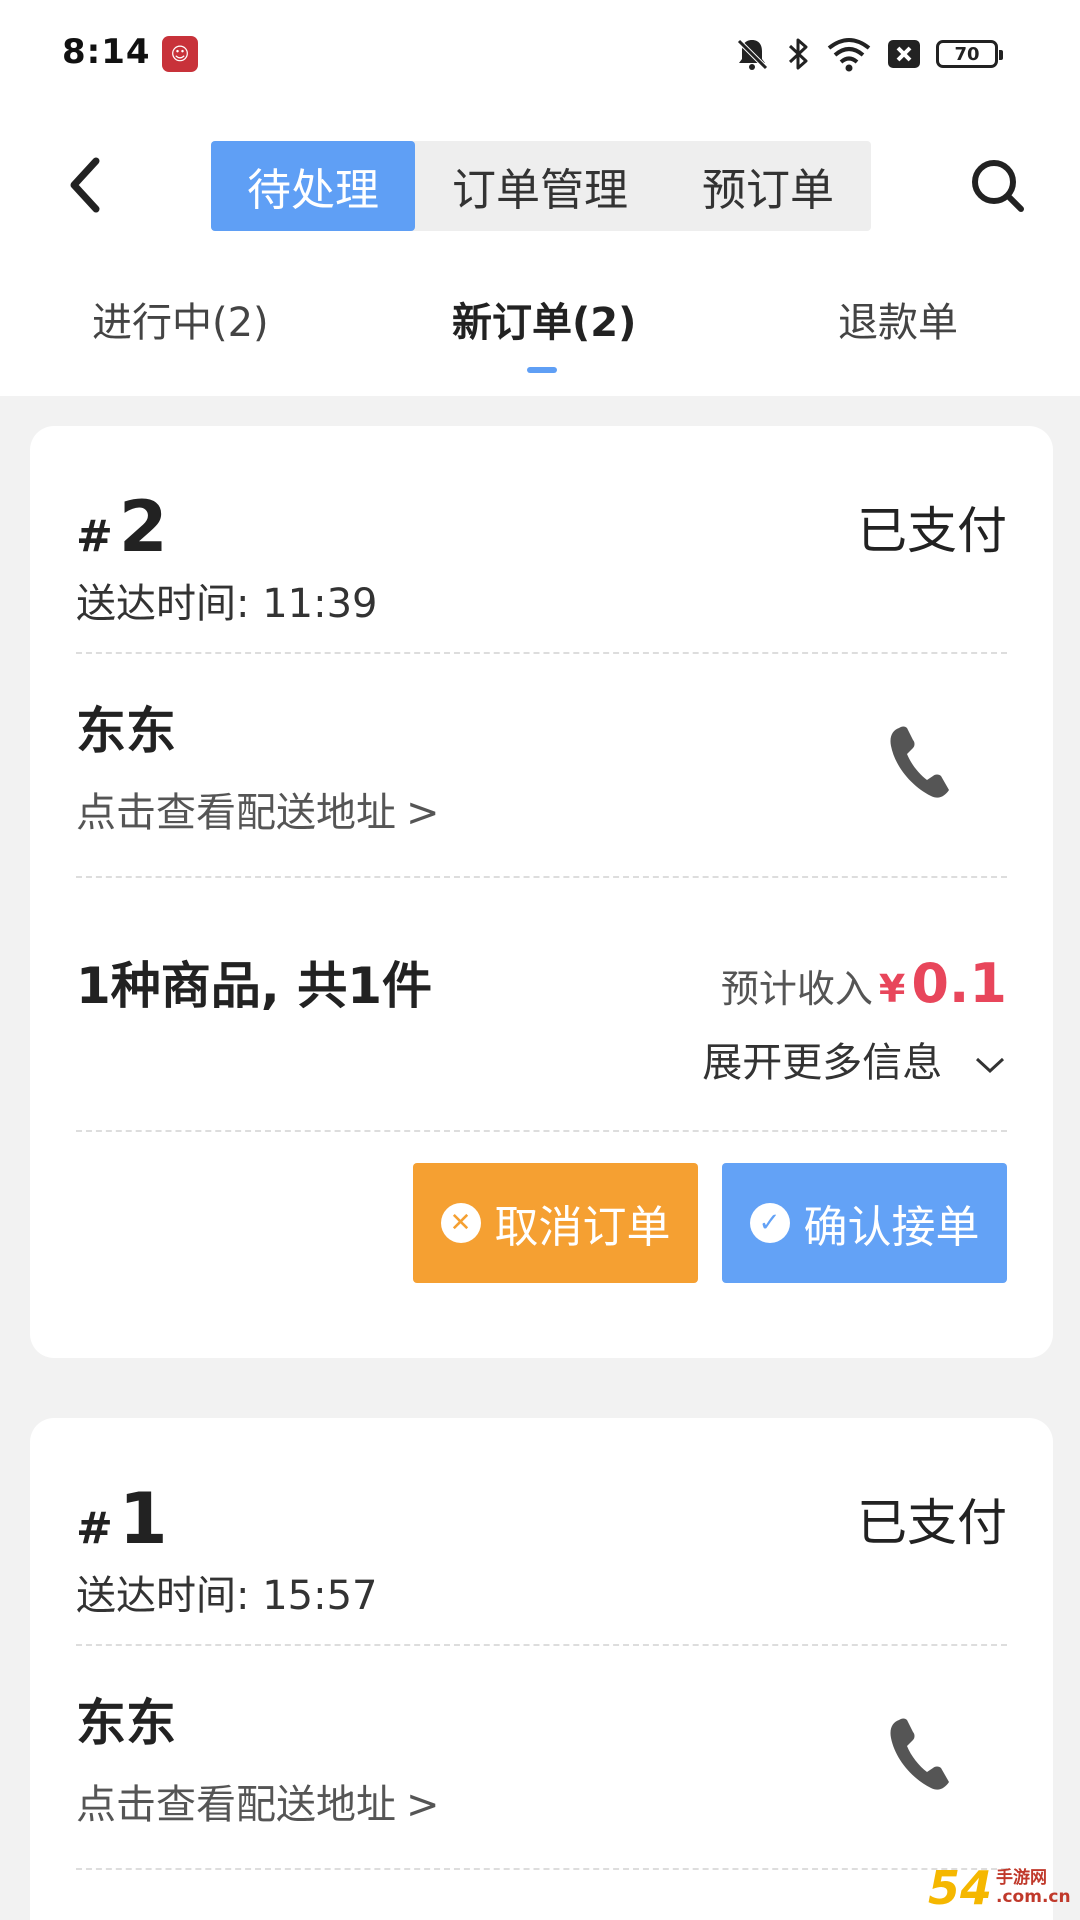 The image size is (1080, 1920). I want to click on items-summary: 1种商品, 共1件, so click(254, 986).